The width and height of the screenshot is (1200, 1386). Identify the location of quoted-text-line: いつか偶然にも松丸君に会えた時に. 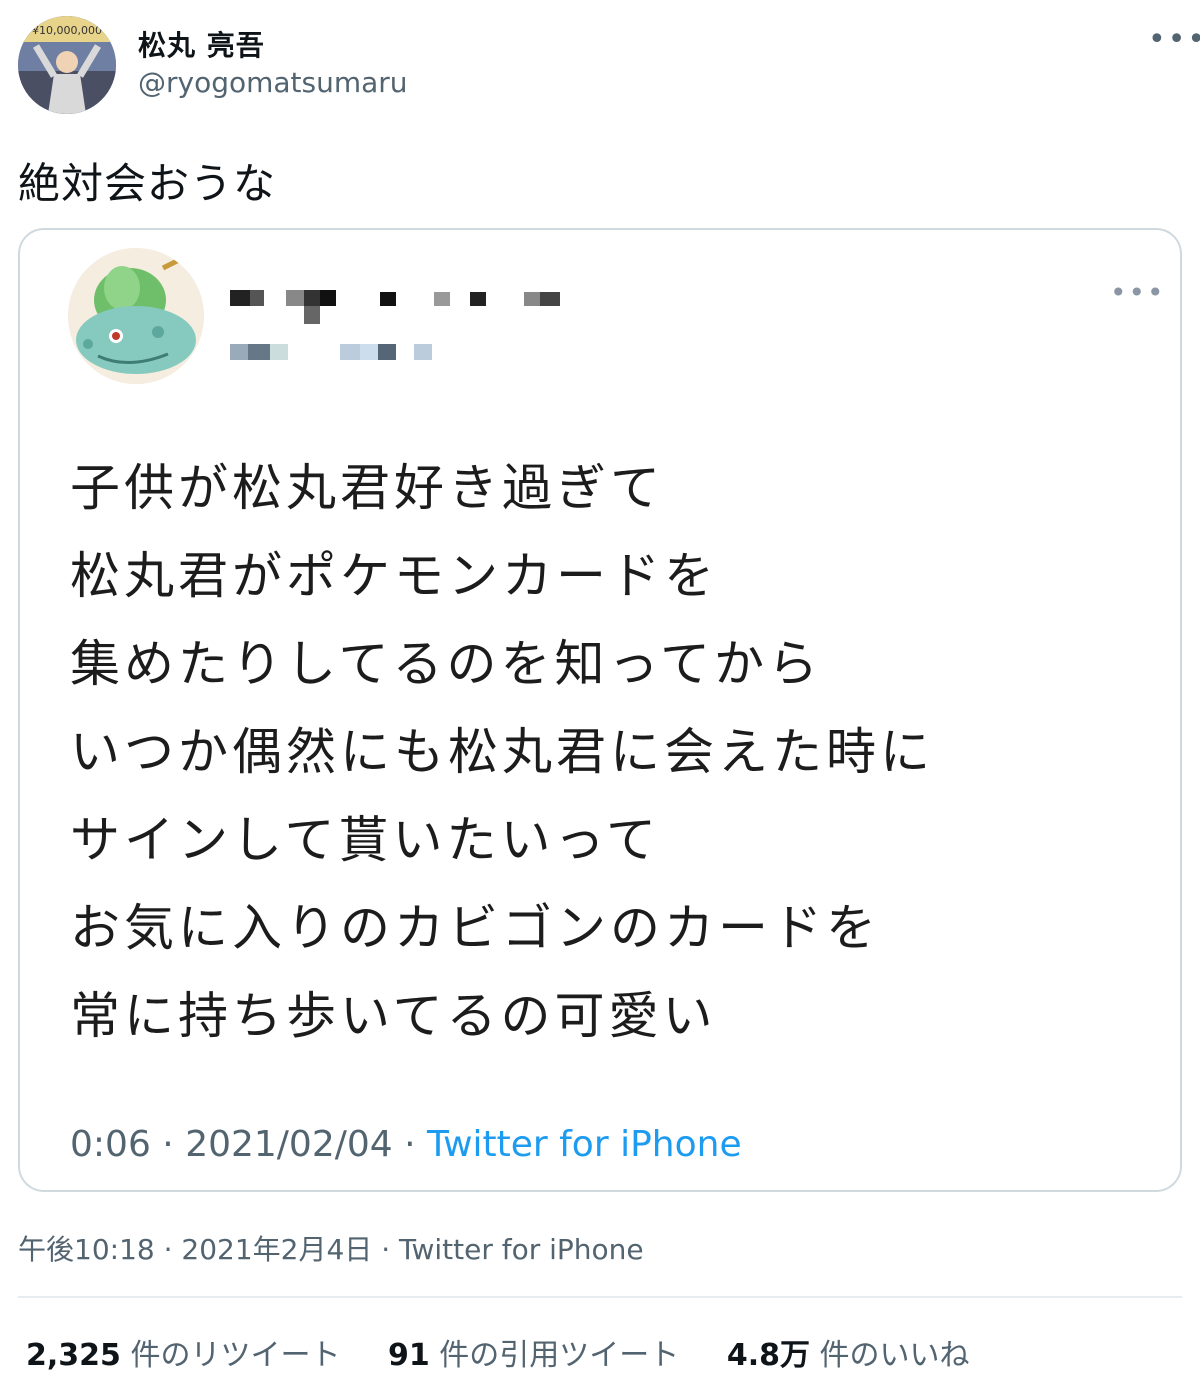
(502, 752).